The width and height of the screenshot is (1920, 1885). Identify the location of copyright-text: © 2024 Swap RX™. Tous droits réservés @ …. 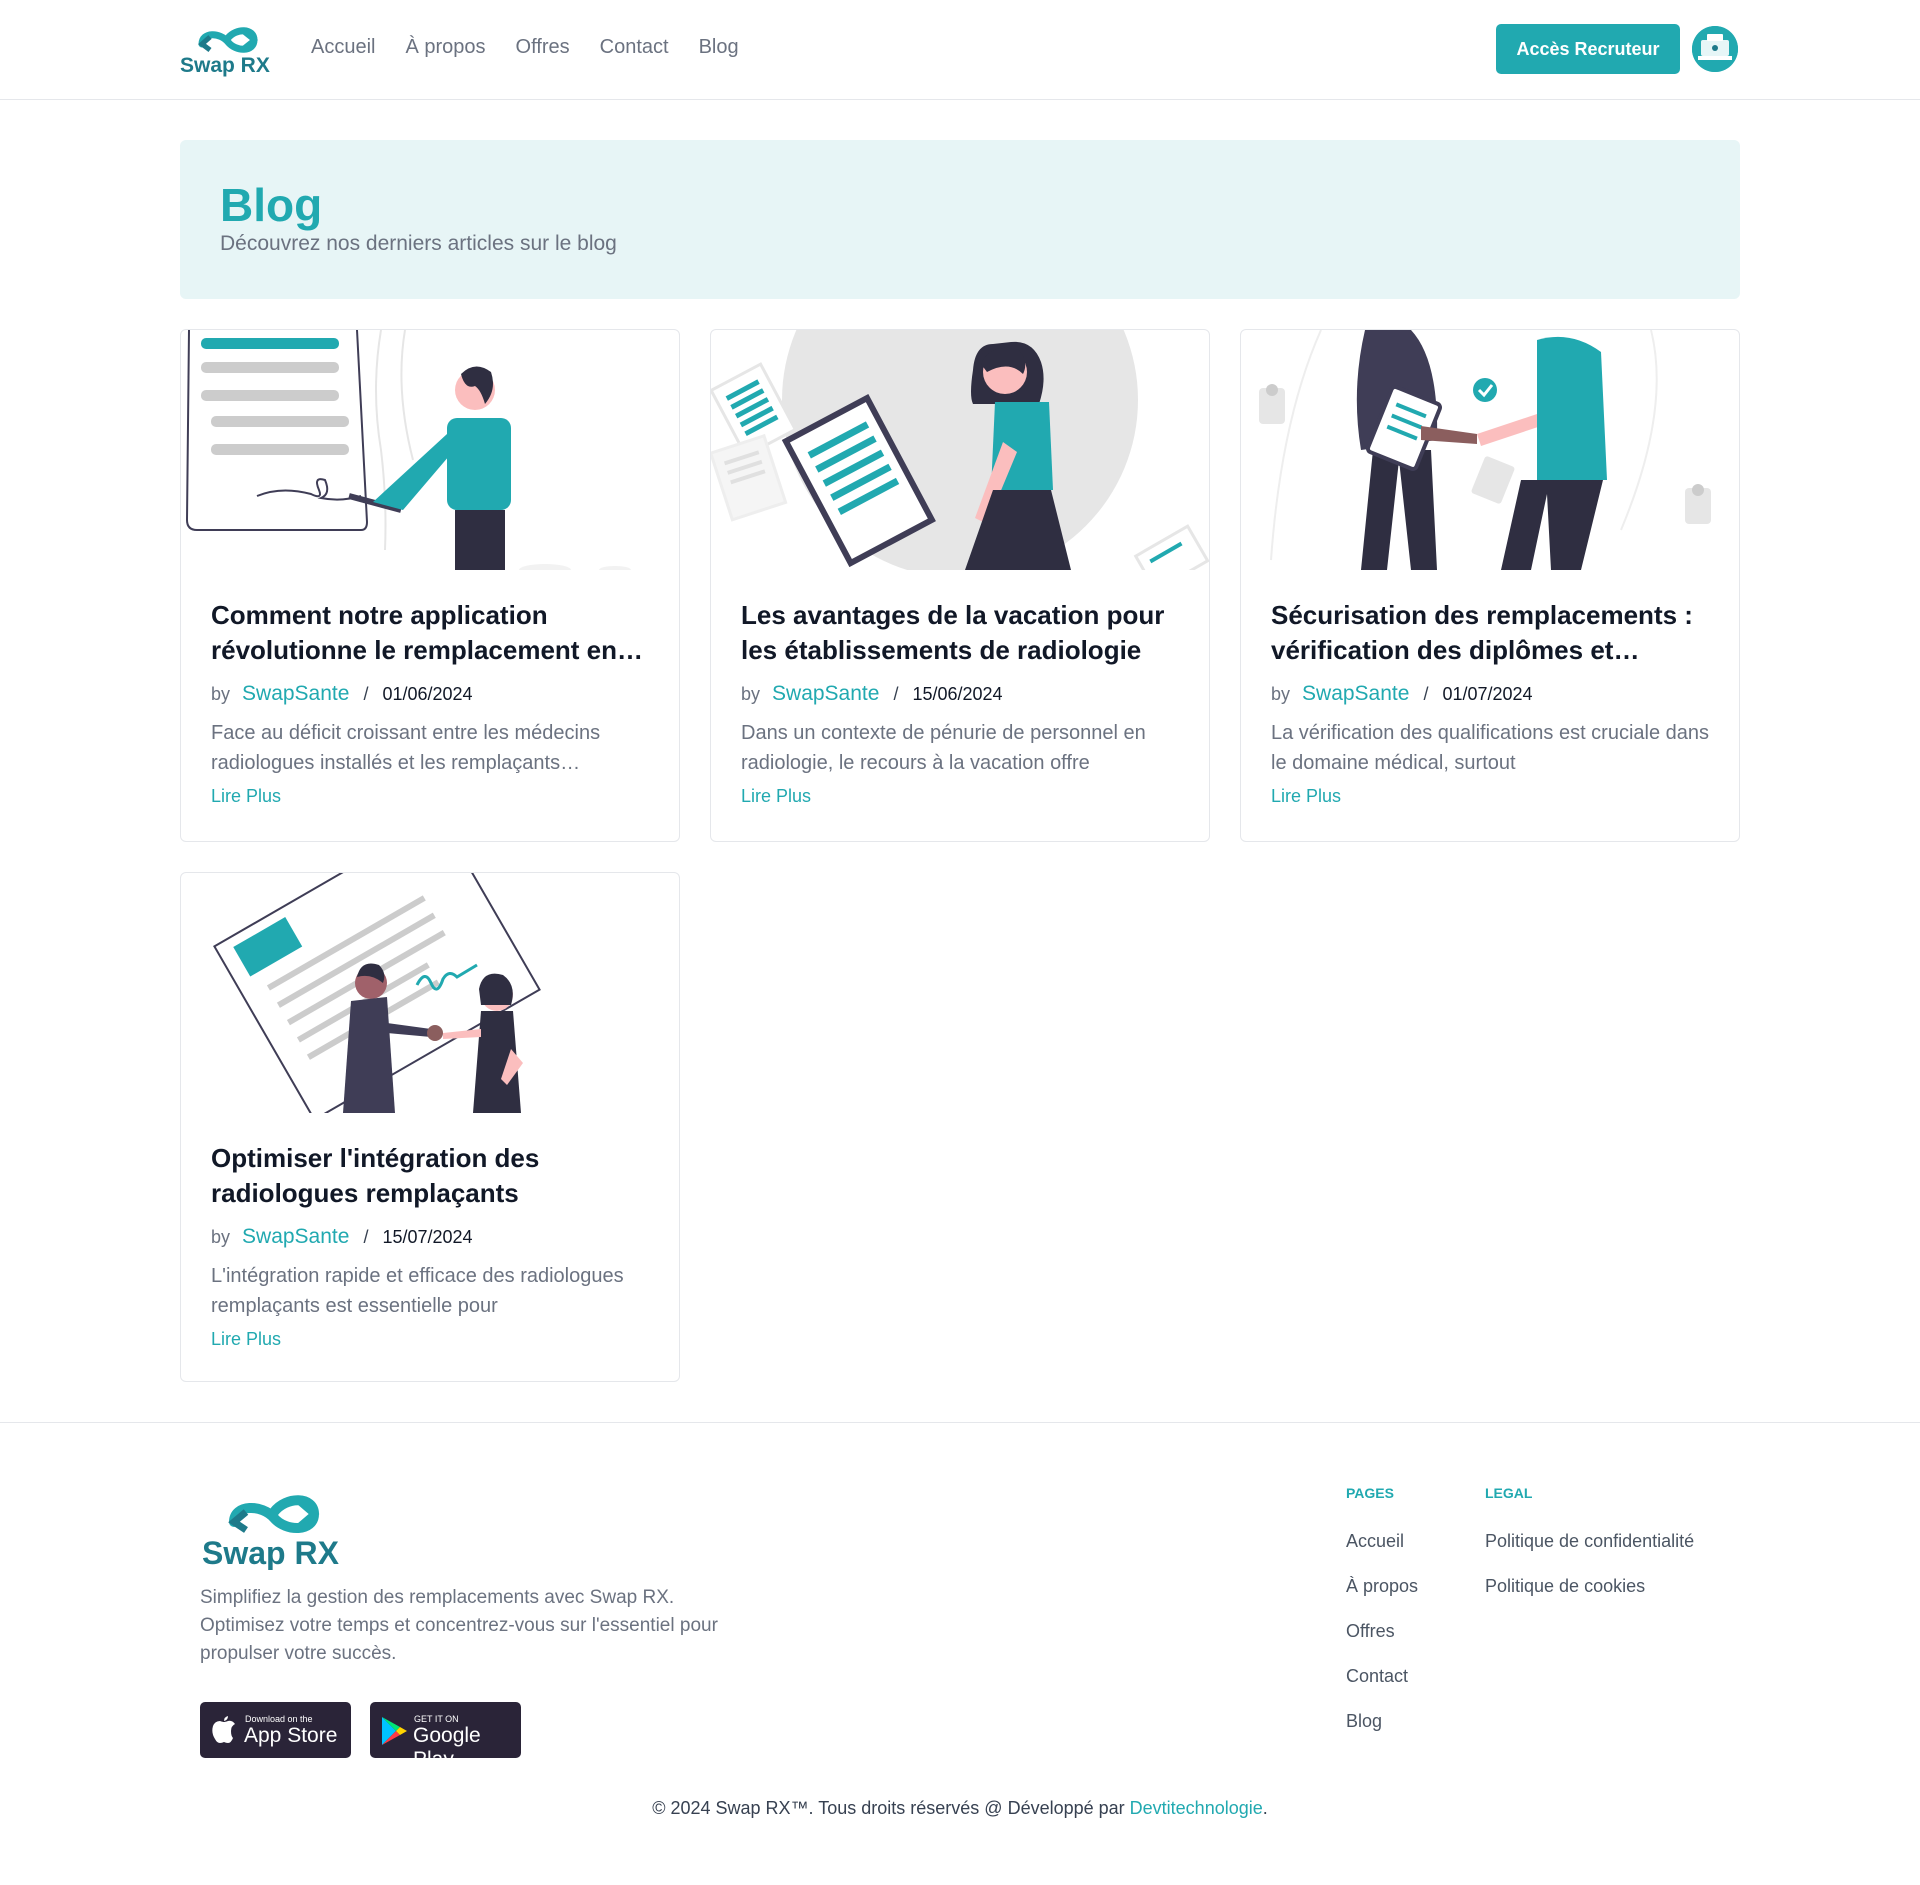
(960, 1808).